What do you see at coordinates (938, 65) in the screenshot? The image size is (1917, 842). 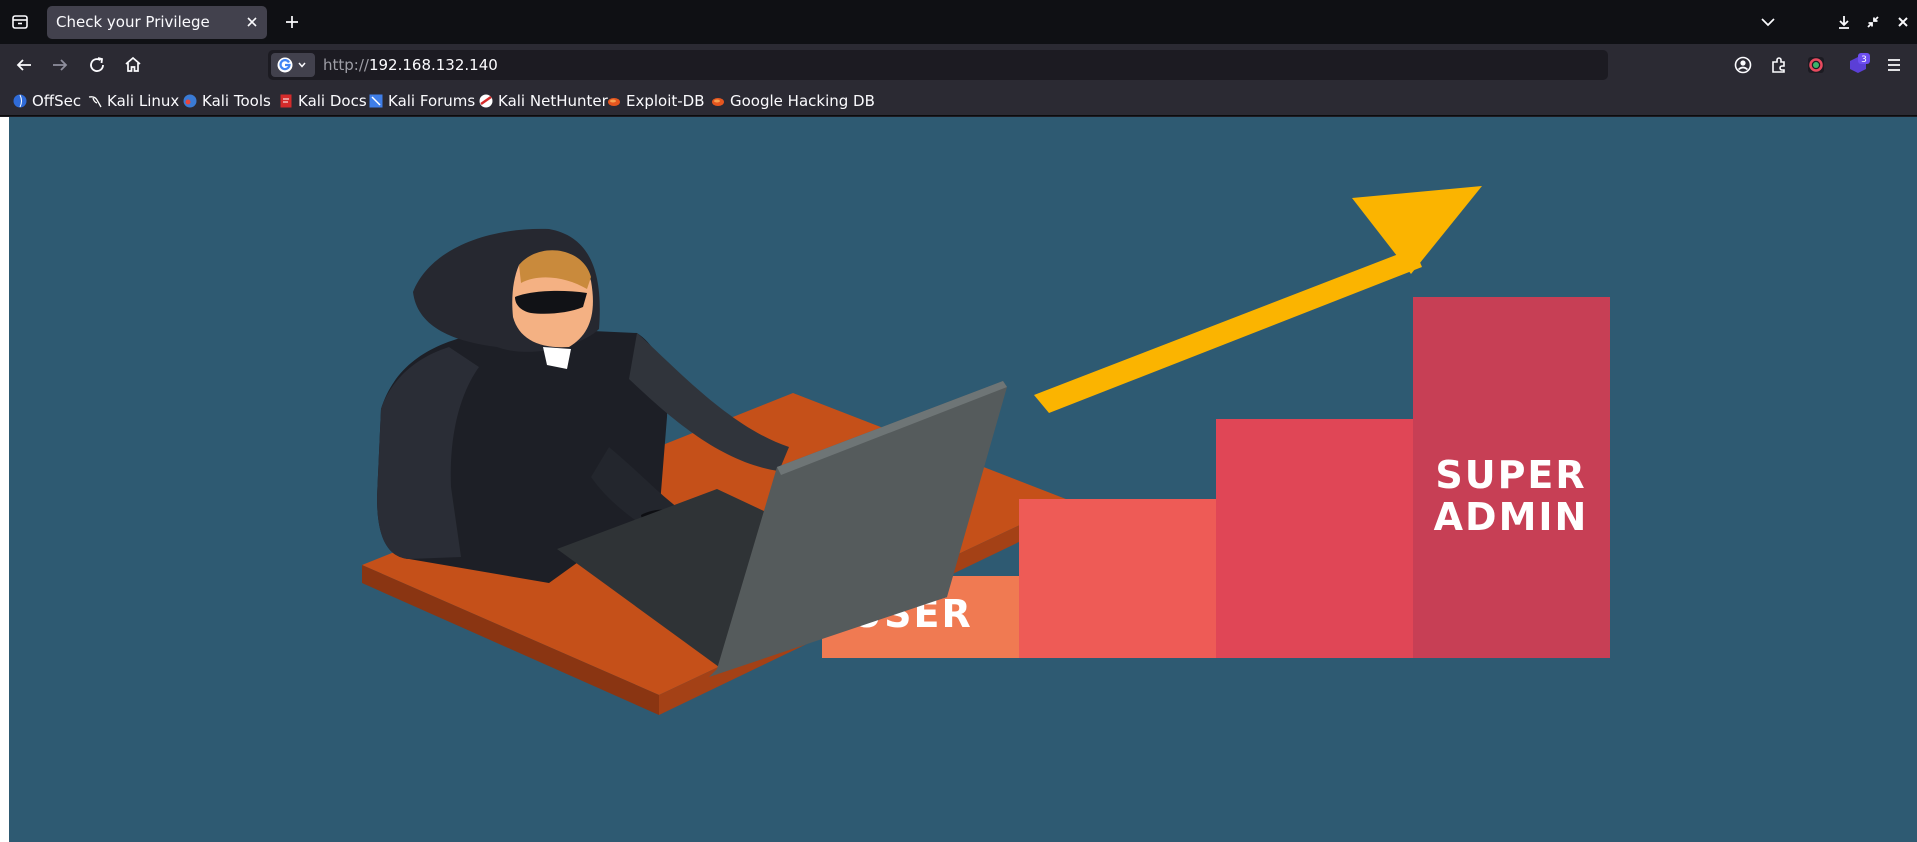 I see `url-bar: http://192.168.132.140` at bounding box center [938, 65].